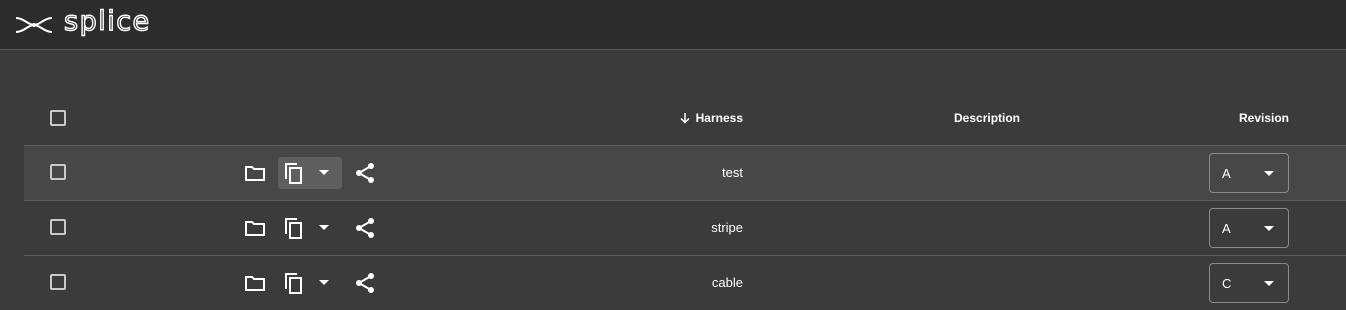  I want to click on splice-logo-icon, so click(34, 25).